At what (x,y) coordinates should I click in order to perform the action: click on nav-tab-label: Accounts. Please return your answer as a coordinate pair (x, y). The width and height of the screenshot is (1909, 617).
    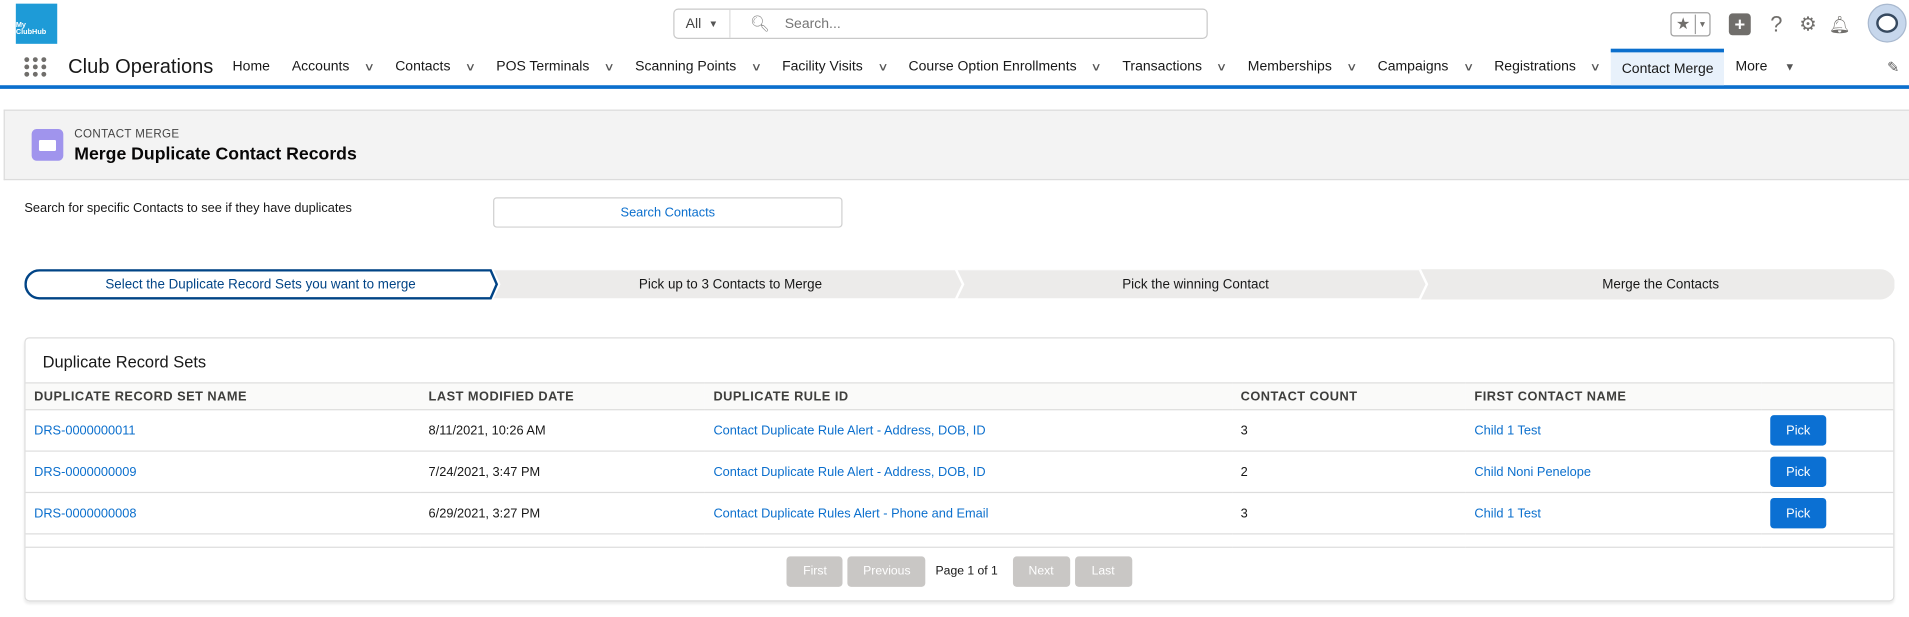
    Looking at the image, I should click on (320, 67).